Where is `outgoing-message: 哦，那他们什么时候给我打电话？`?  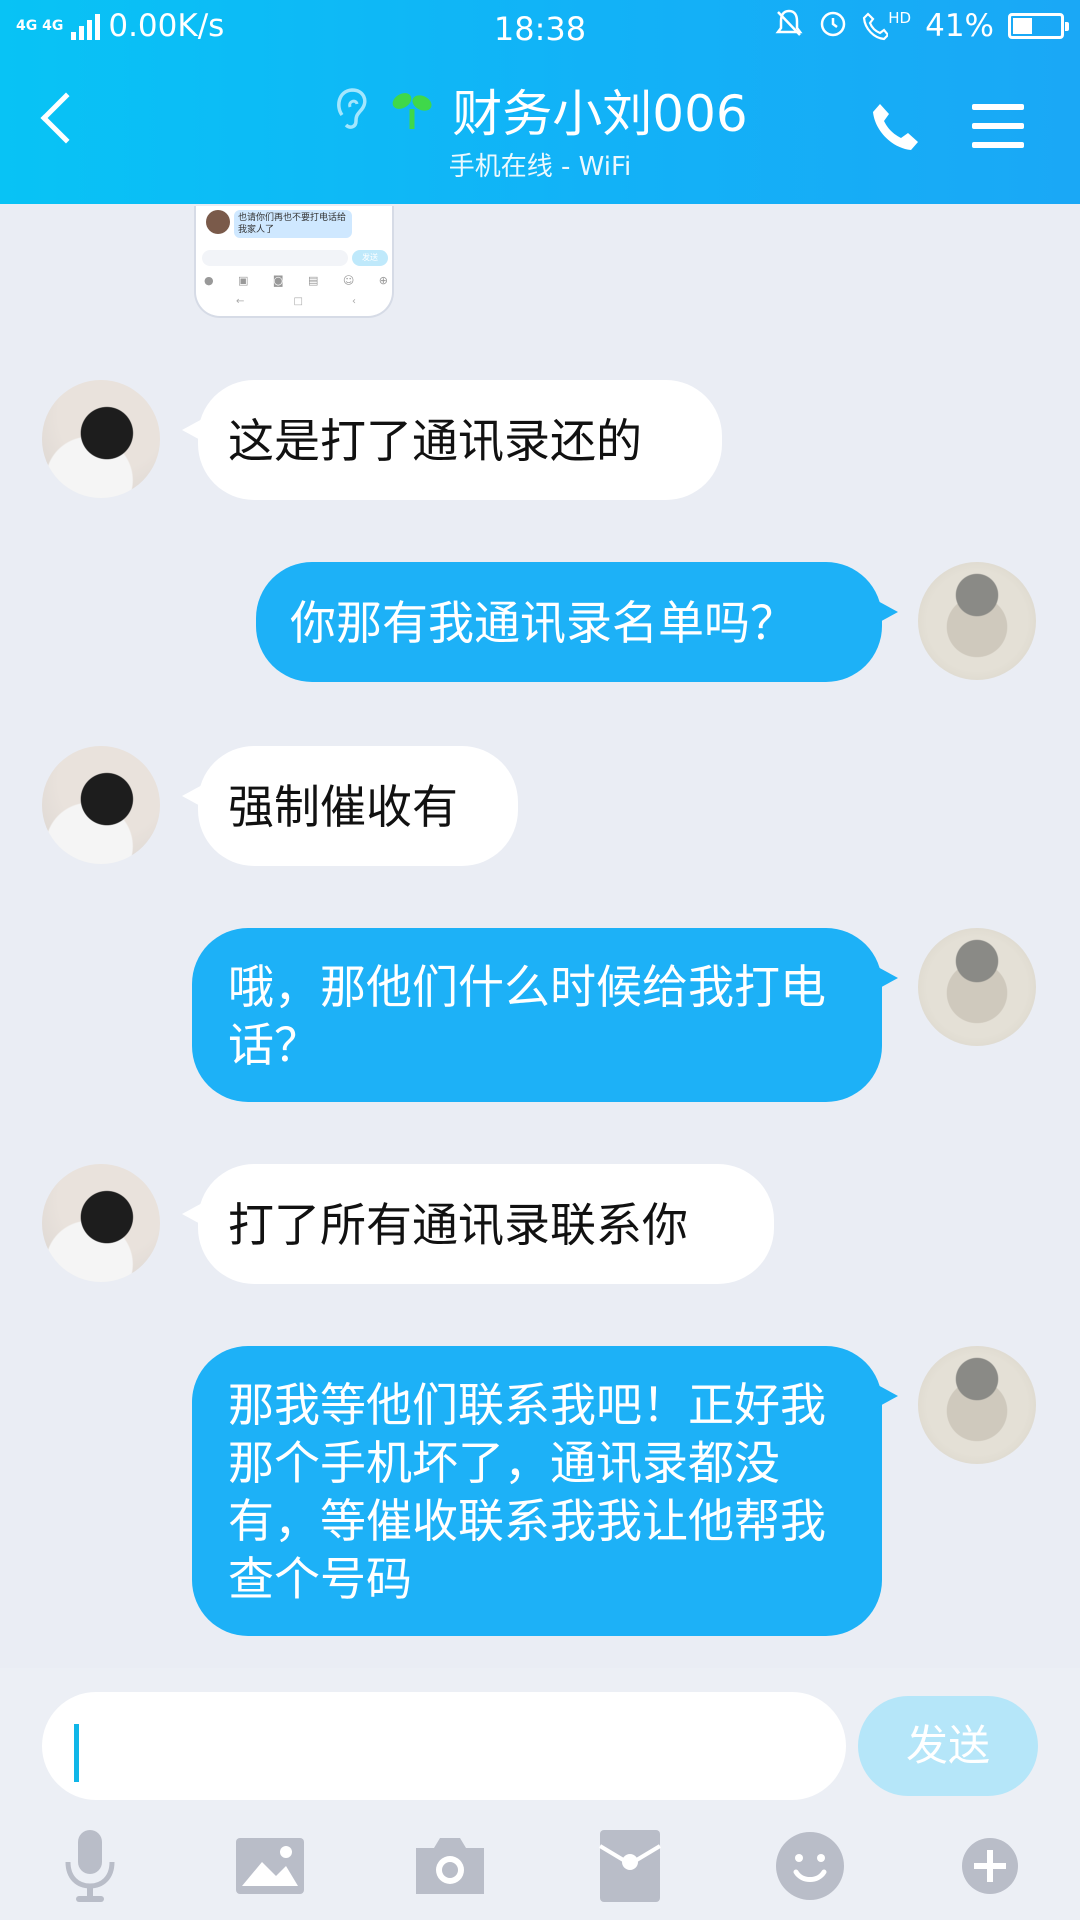 outgoing-message: 哦，那他们什么时候给我打电话？ is located at coordinates (545, 1015).